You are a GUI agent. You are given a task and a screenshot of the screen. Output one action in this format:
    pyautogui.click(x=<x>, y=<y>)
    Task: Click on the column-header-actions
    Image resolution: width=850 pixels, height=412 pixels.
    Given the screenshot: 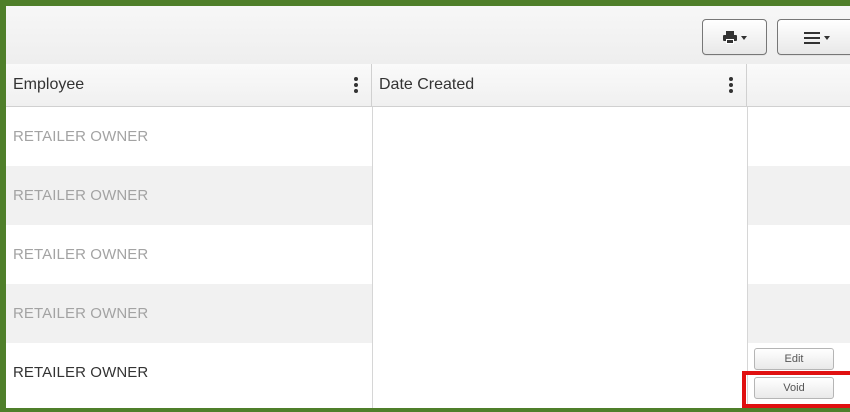 What is the action you would take?
    pyautogui.click(x=798, y=85)
    